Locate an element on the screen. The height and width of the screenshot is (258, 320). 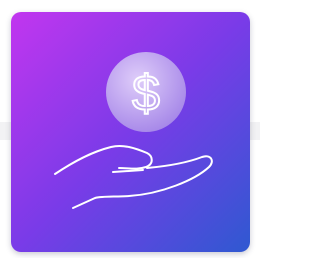
dollar-coin-icon: $ is located at coordinates (146, 92).